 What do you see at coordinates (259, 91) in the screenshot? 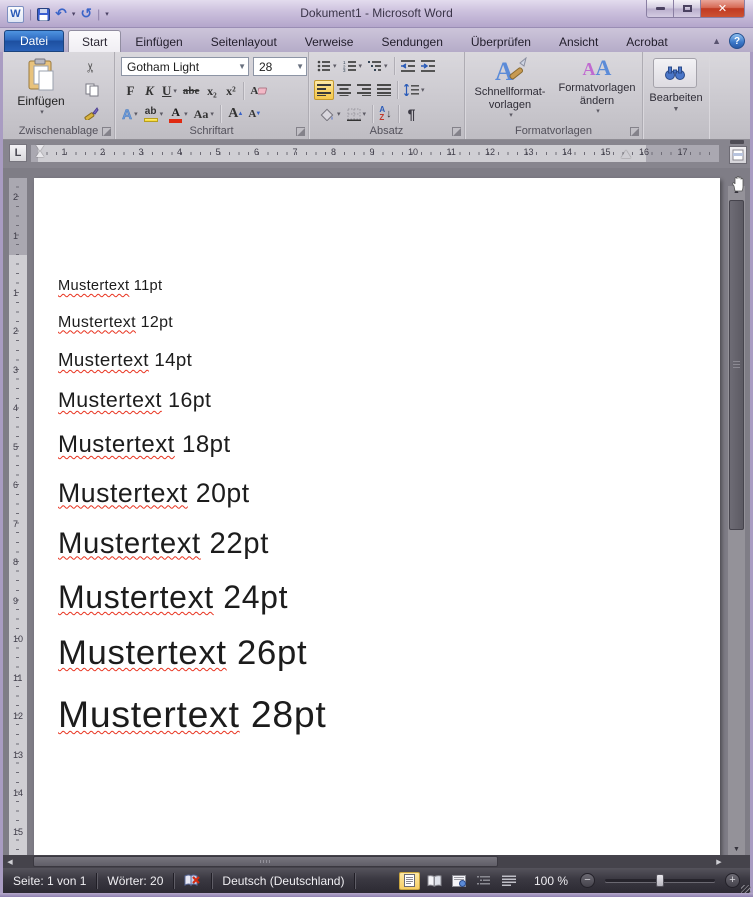
I see `clear-formatting-button: A` at bounding box center [259, 91].